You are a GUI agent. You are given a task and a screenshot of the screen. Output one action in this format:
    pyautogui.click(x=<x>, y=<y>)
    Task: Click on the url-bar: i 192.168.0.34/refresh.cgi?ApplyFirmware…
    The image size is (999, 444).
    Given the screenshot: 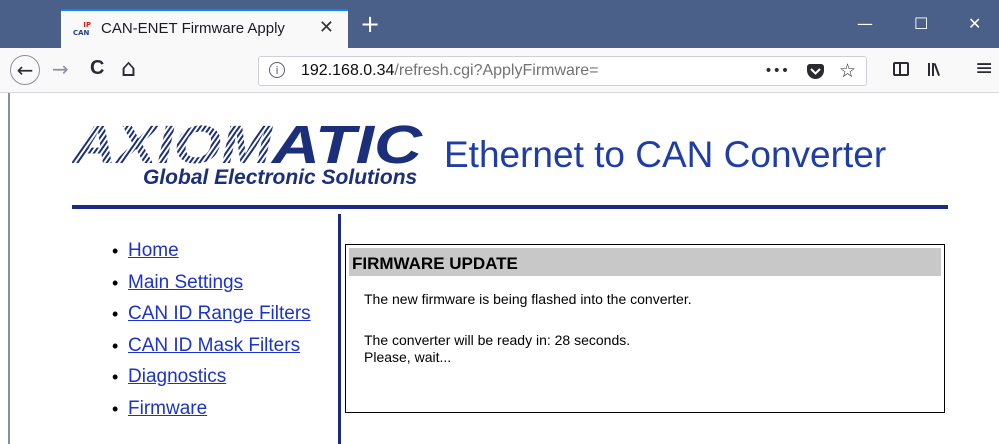 What is the action you would take?
    pyautogui.click(x=562, y=71)
    